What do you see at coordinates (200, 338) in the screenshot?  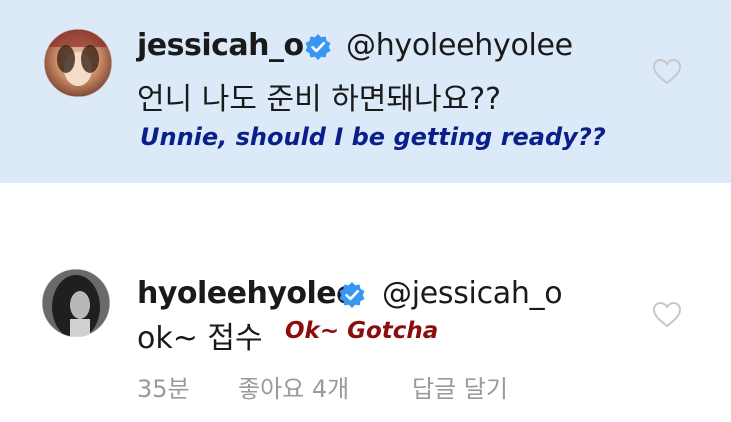 I see `comment-text: ok~ 접수` at bounding box center [200, 338].